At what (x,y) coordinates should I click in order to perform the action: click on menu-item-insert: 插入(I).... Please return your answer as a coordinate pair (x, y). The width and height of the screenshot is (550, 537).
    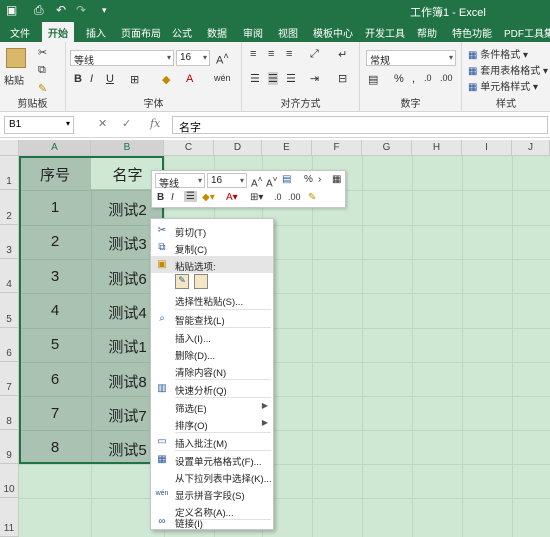
    Looking at the image, I should click on (212, 336).